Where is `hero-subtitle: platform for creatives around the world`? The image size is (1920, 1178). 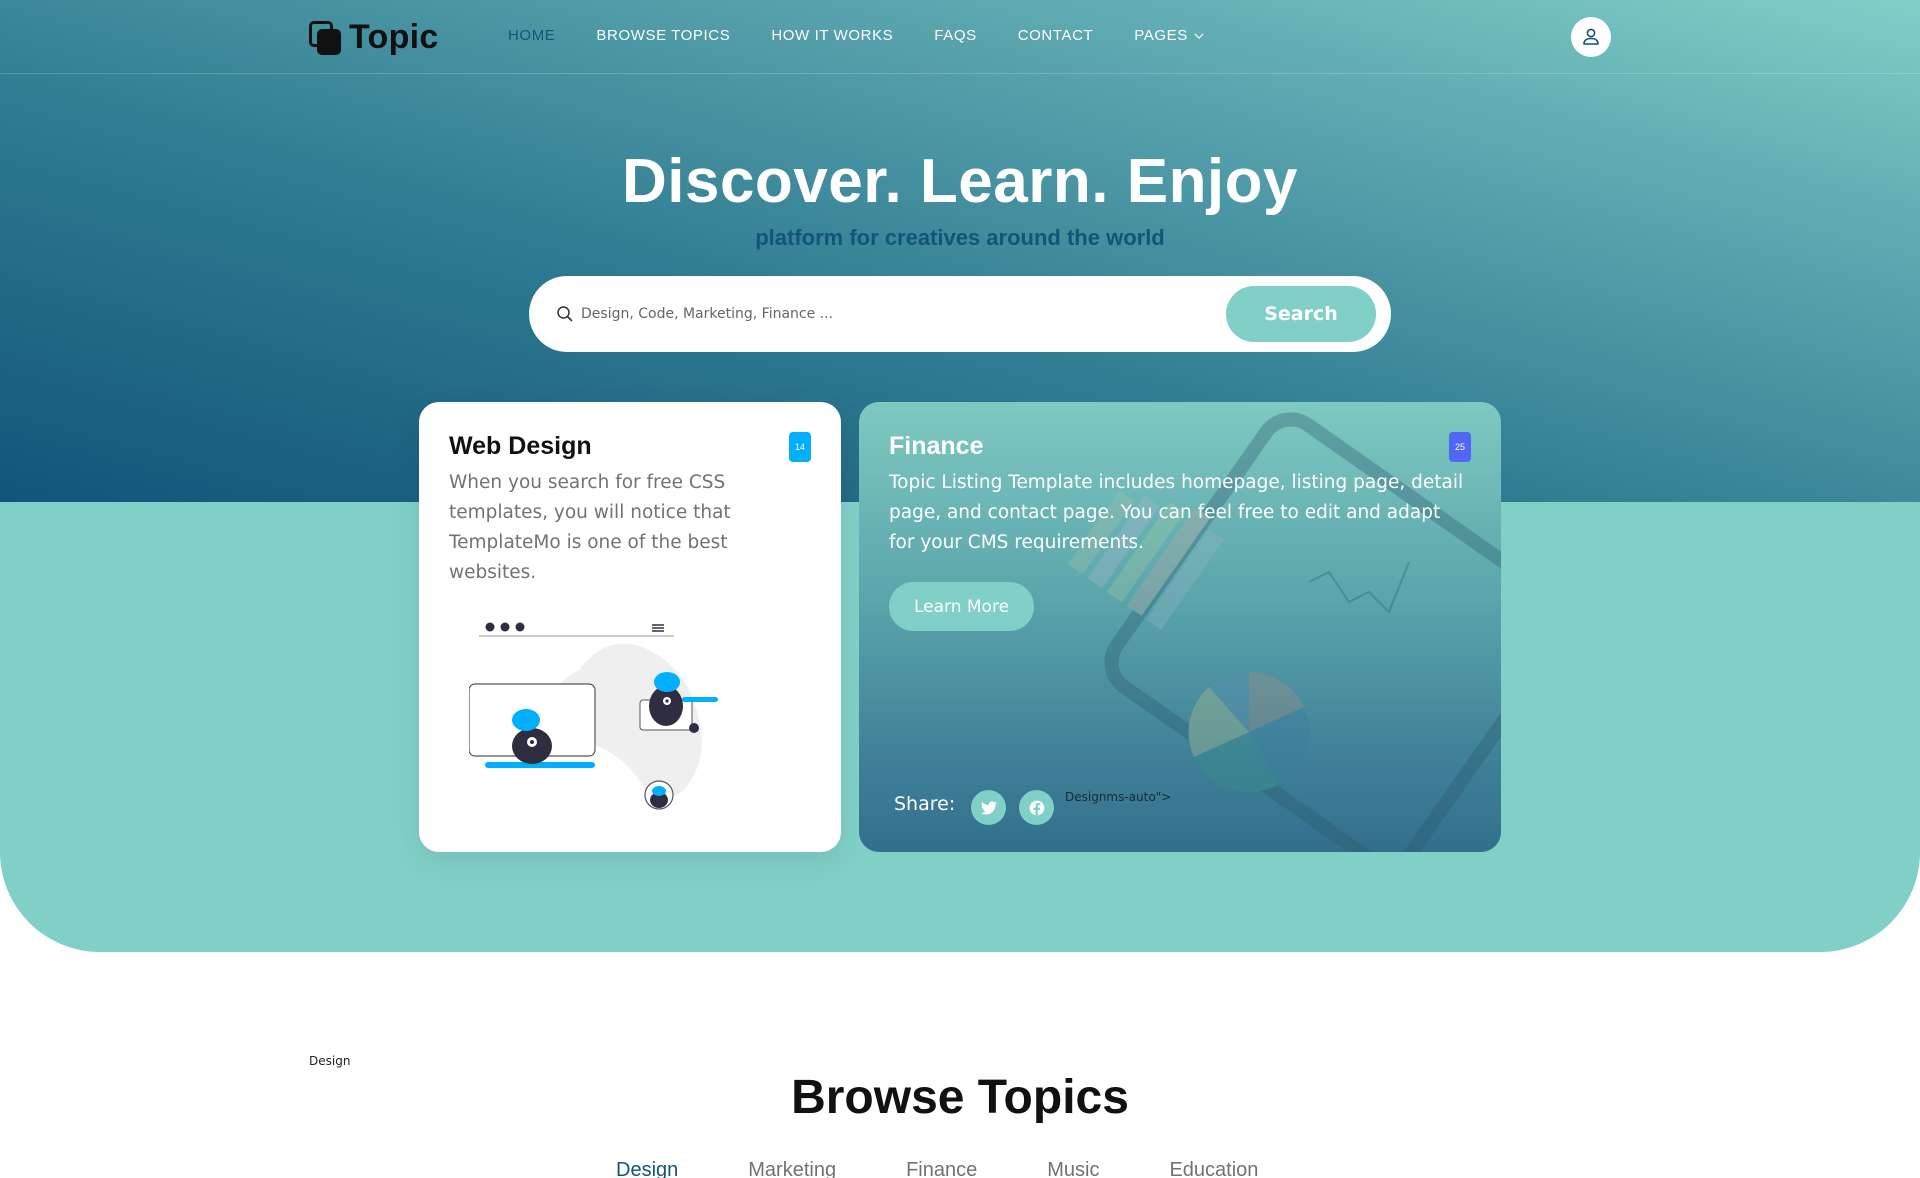 hero-subtitle: platform for creatives around the world is located at coordinates (960, 237).